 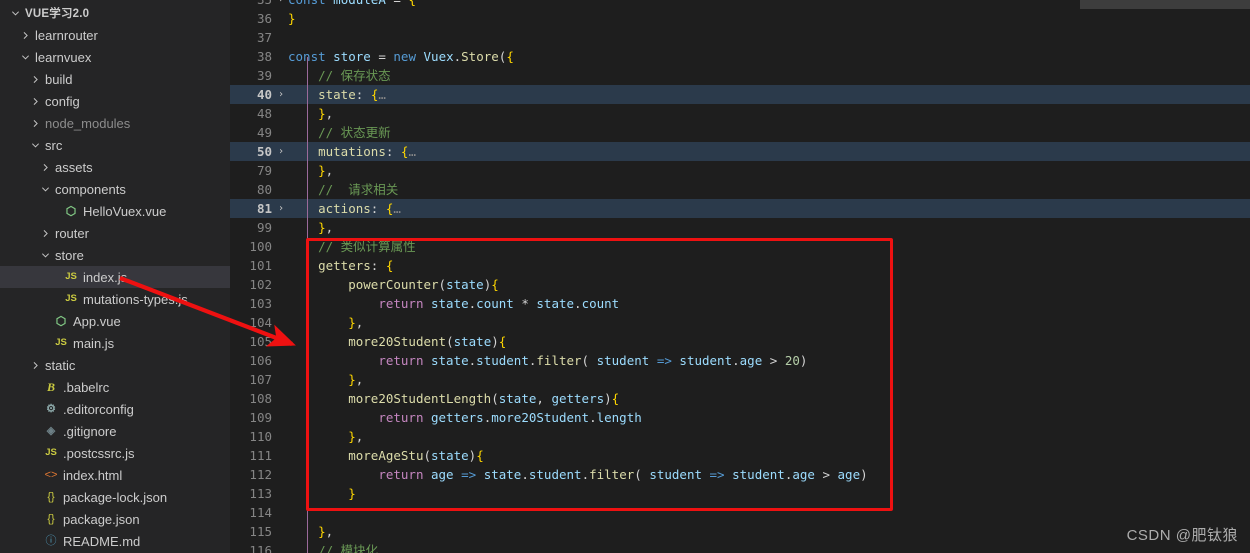 What do you see at coordinates (115, 233) in the screenshot?
I see `tree-item-router: router` at bounding box center [115, 233].